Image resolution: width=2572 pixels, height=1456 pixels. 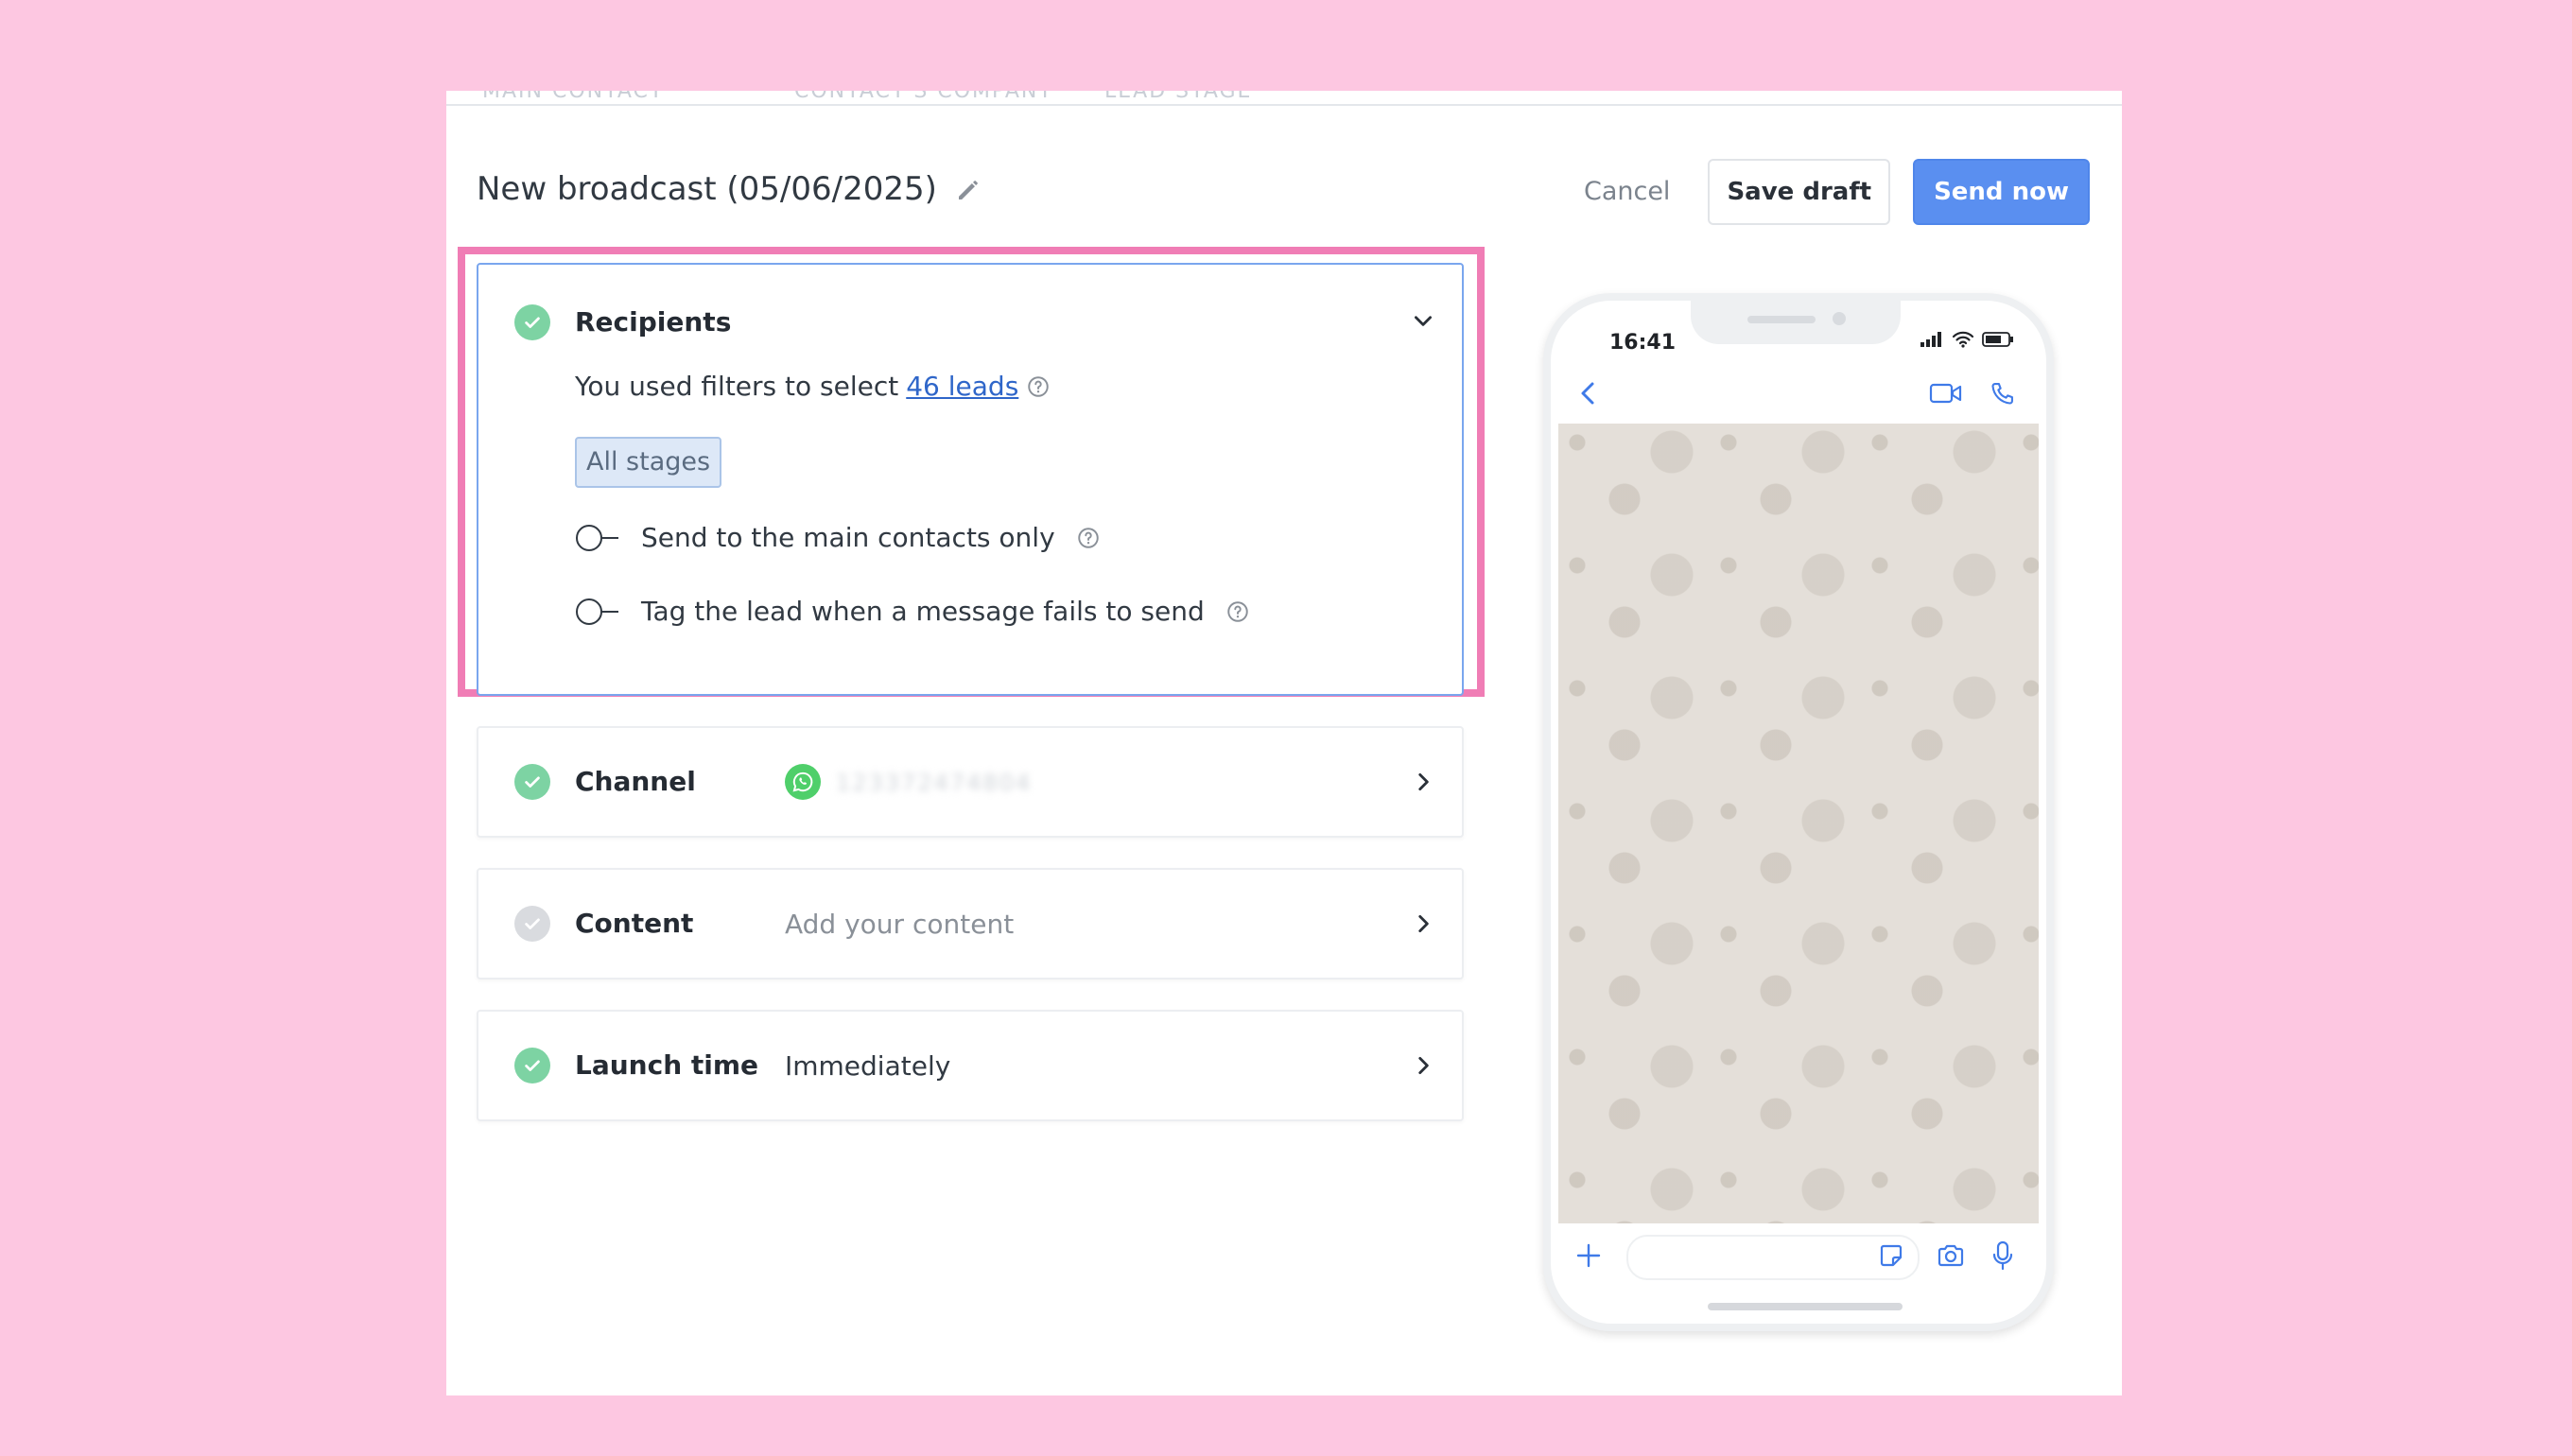 I want to click on plus-icon, so click(x=1588, y=1257).